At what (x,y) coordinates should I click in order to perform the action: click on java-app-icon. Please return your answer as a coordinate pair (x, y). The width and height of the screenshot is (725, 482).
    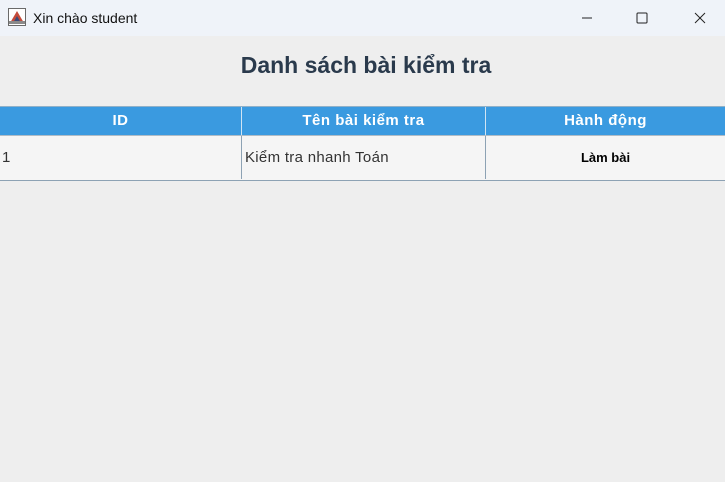
    Looking at the image, I should click on (17, 17).